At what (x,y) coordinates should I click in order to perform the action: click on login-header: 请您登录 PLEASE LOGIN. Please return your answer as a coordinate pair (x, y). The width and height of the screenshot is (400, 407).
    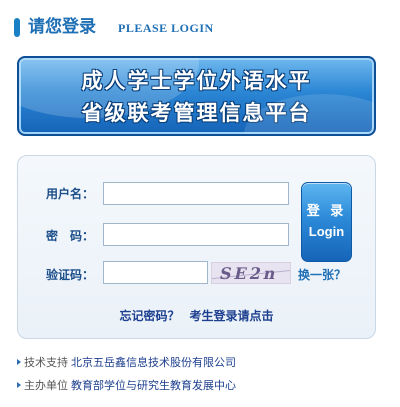
    Looking at the image, I should click on (204, 27).